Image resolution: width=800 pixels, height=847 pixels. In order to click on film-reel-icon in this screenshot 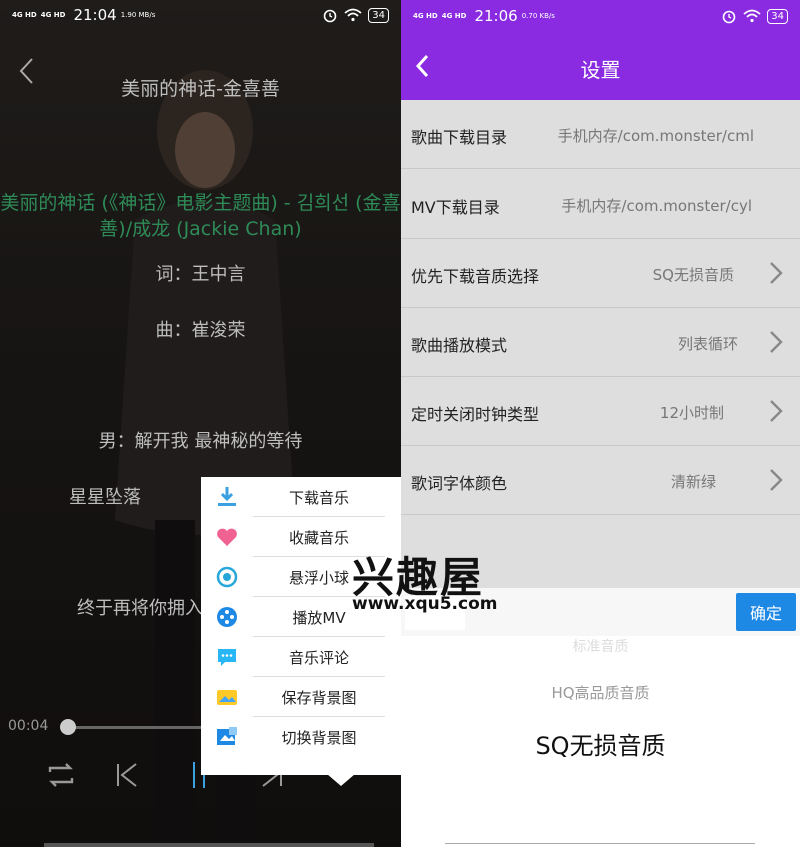, I will do `click(227, 617)`.